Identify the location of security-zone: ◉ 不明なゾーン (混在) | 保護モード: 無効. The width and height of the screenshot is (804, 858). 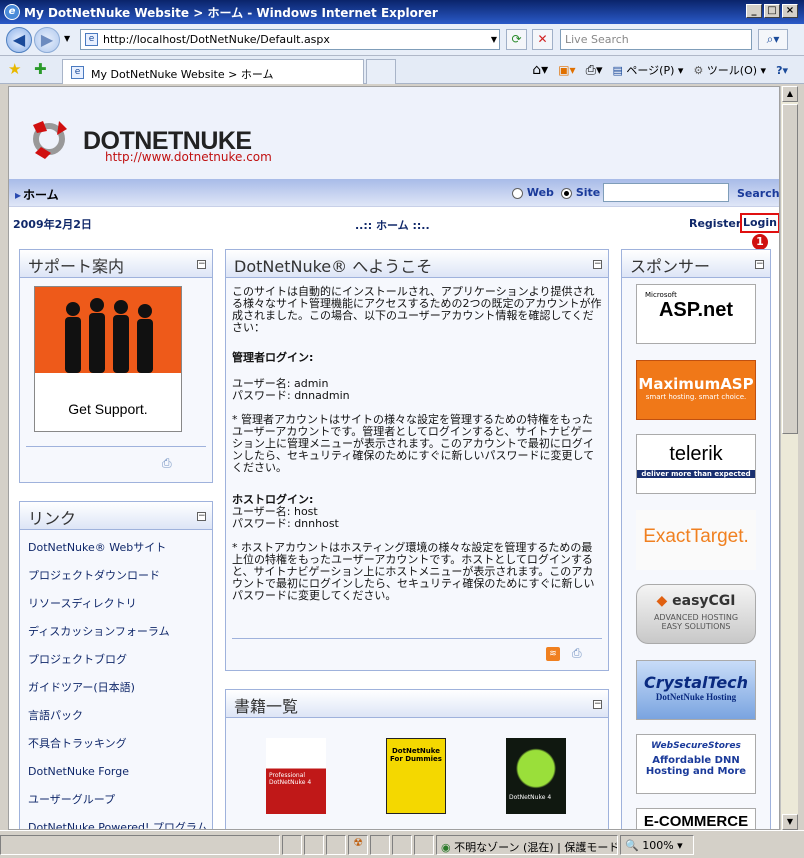
(527, 844).